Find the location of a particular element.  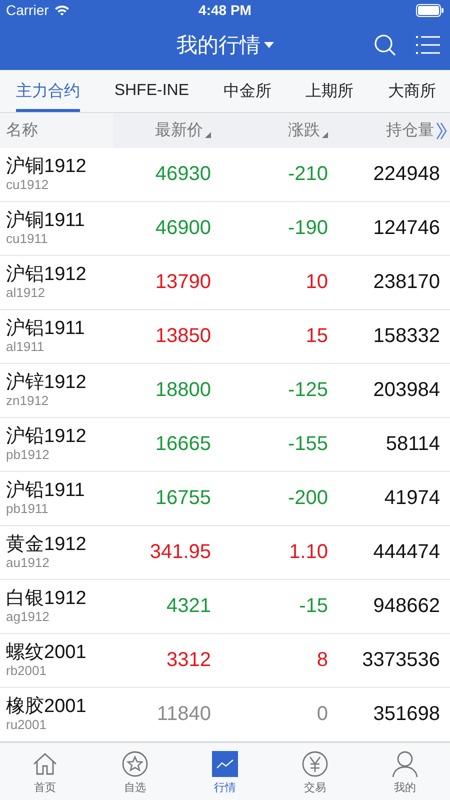

bottom-tab: 行情 is located at coordinates (225, 771).